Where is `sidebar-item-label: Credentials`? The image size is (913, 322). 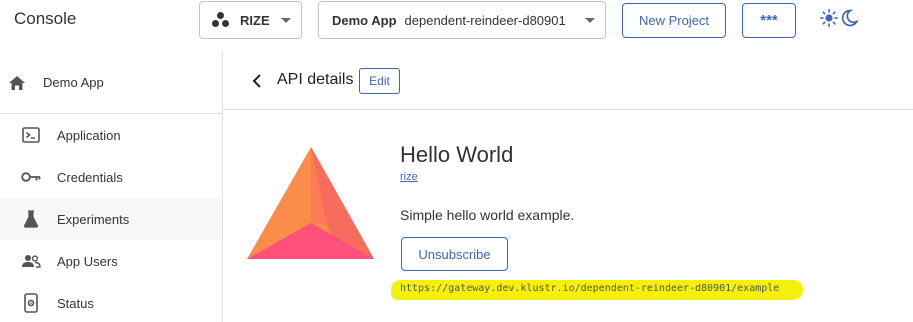
sidebar-item-label: Credentials is located at coordinates (90, 177).